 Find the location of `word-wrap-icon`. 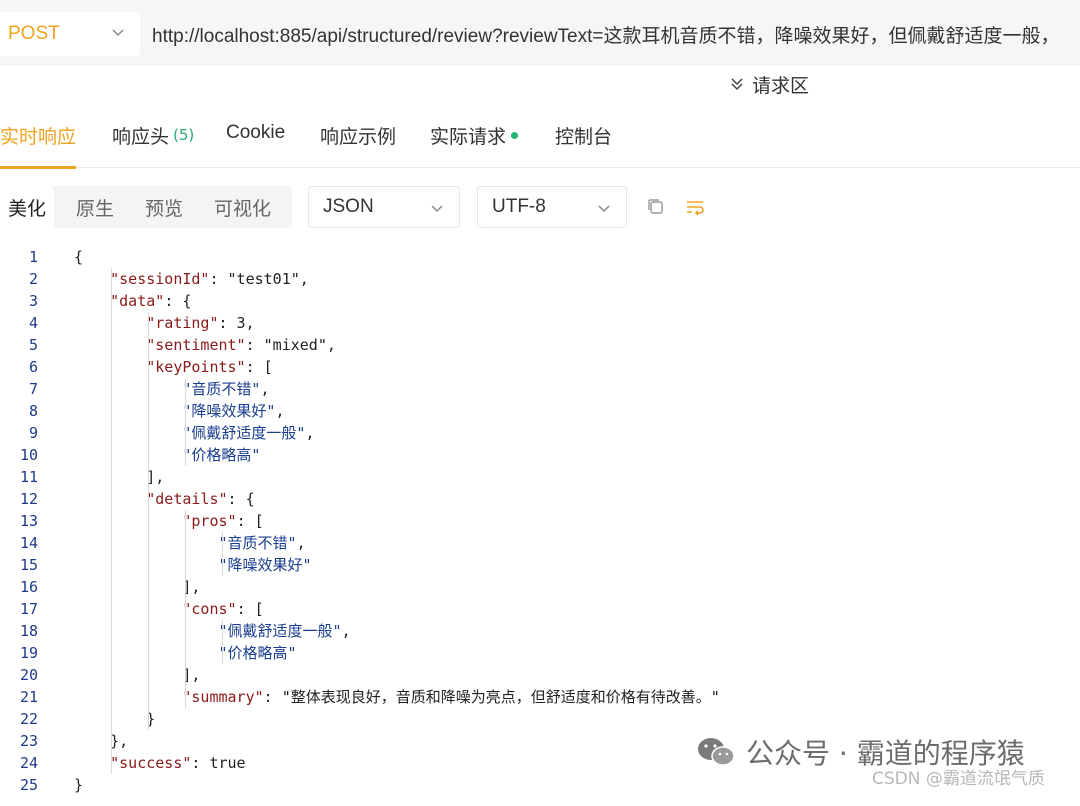

word-wrap-icon is located at coordinates (695, 207).